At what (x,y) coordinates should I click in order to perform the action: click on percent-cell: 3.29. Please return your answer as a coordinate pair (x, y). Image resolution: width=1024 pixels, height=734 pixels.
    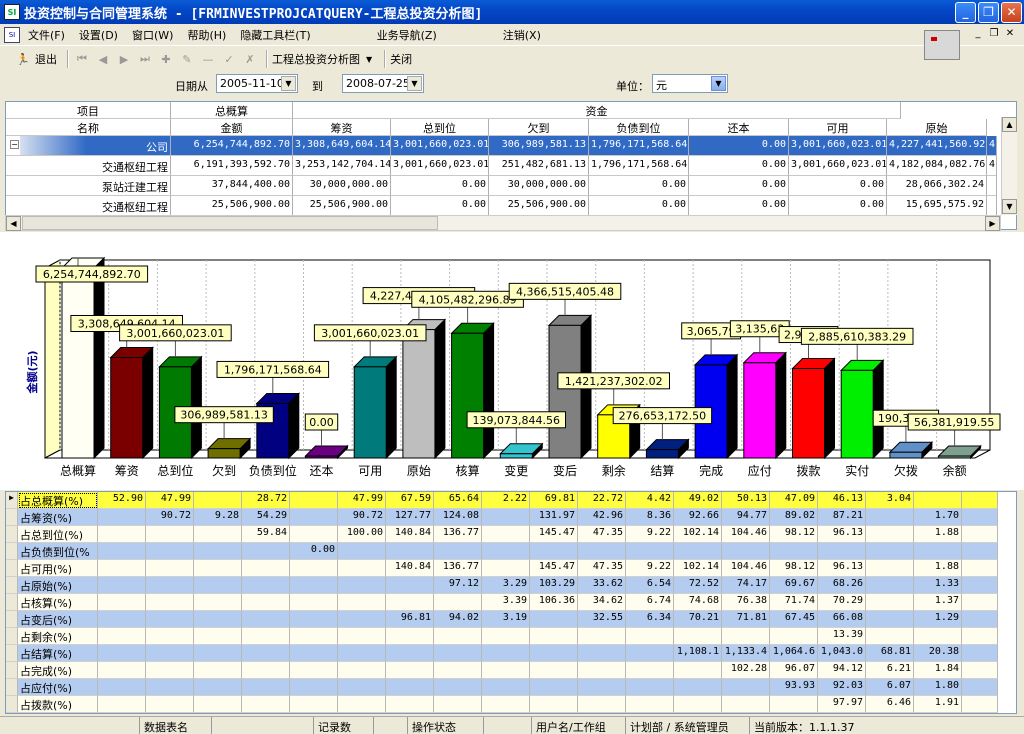
    Looking at the image, I should click on (506, 585).